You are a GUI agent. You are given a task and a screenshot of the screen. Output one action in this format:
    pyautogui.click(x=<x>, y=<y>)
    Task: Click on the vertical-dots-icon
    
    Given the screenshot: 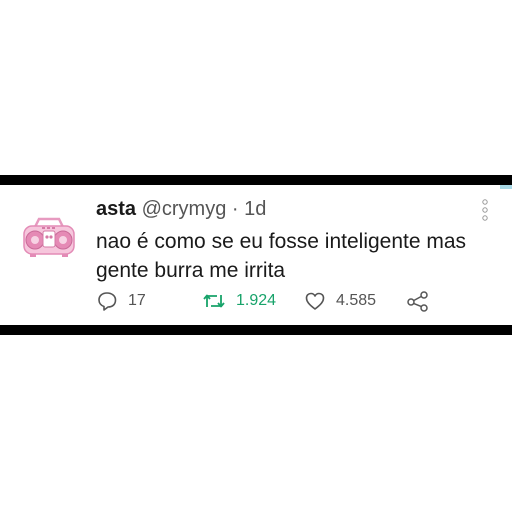 What is the action you would take?
    pyautogui.click(x=485, y=210)
    